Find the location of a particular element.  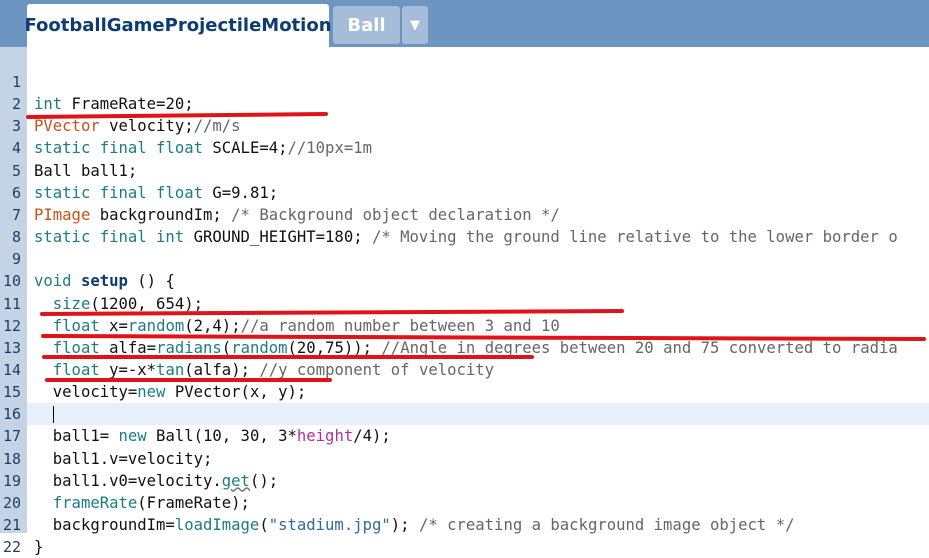

code-line: 6 static final float G=9.81; is located at coordinates (464, 193).